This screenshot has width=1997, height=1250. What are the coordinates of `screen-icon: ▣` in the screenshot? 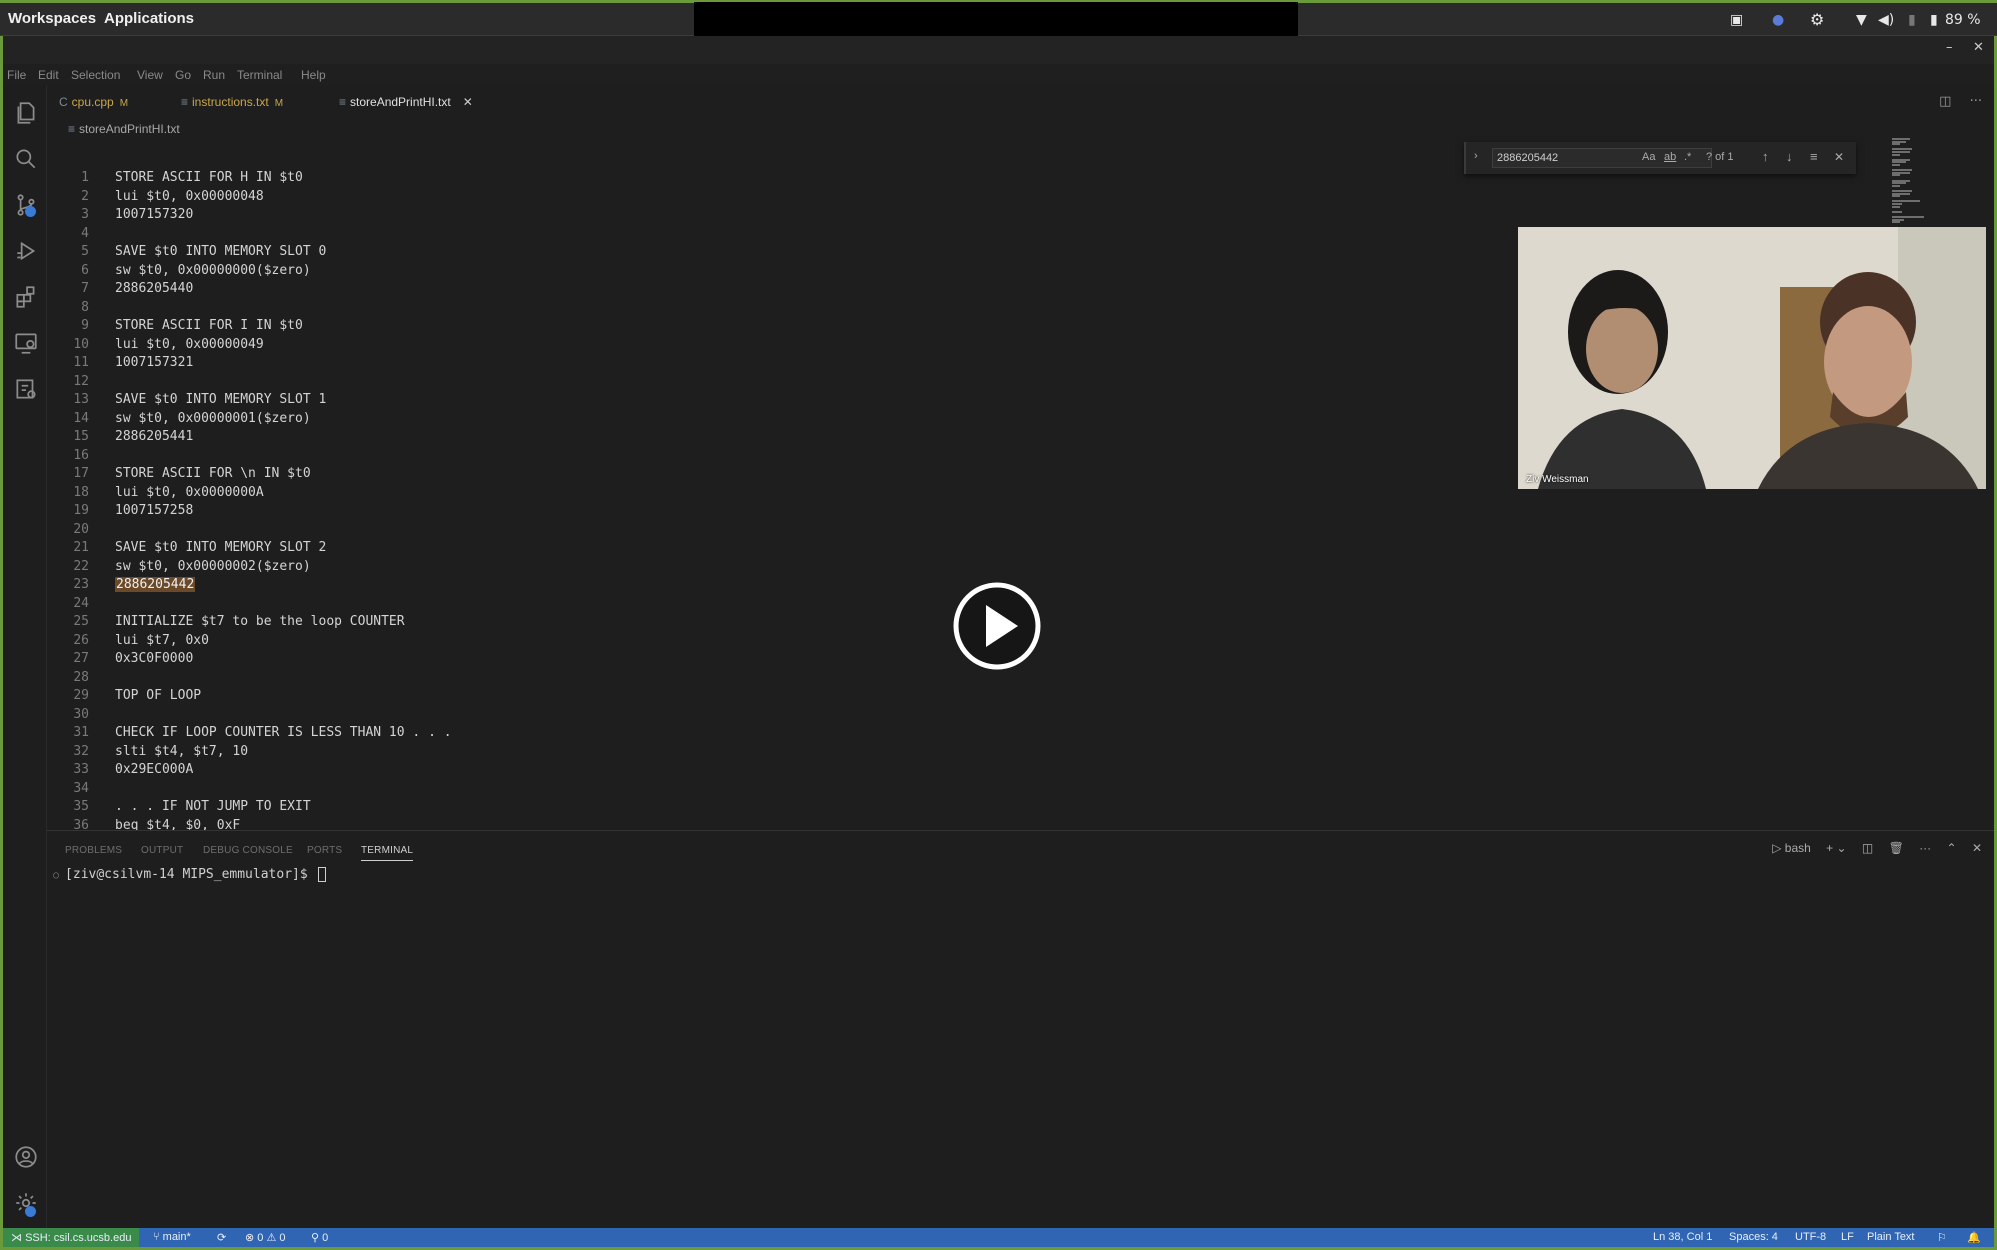 It's located at (1736, 20).